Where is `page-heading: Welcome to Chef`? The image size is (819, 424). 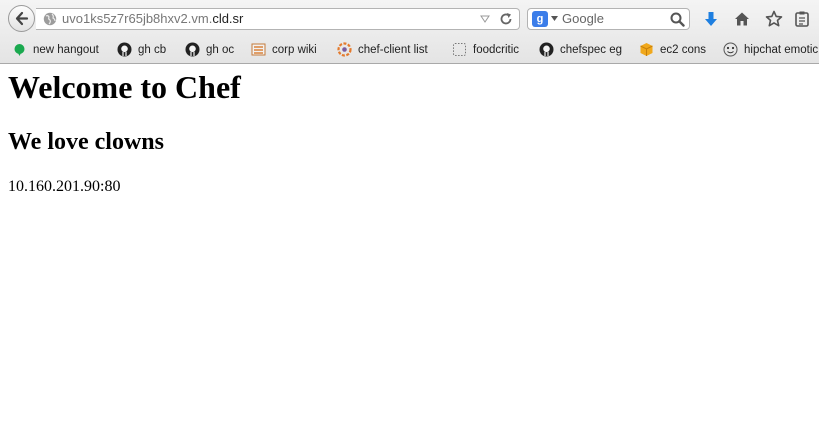
page-heading: Welcome to Chef is located at coordinates (124, 87).